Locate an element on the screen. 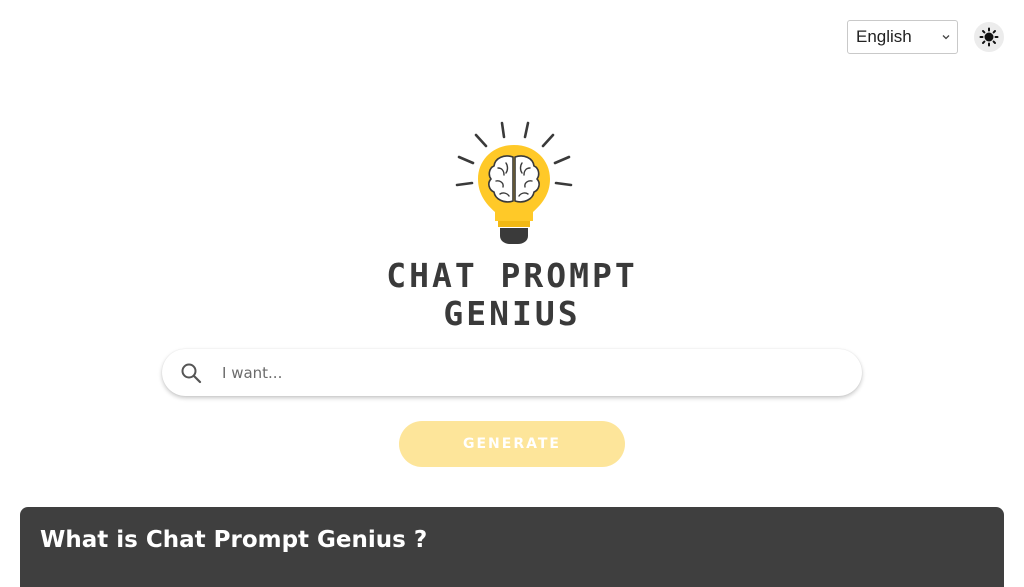 The width and height of the screenshot is (1024, 587). logo is located at coordinates (514, 183).